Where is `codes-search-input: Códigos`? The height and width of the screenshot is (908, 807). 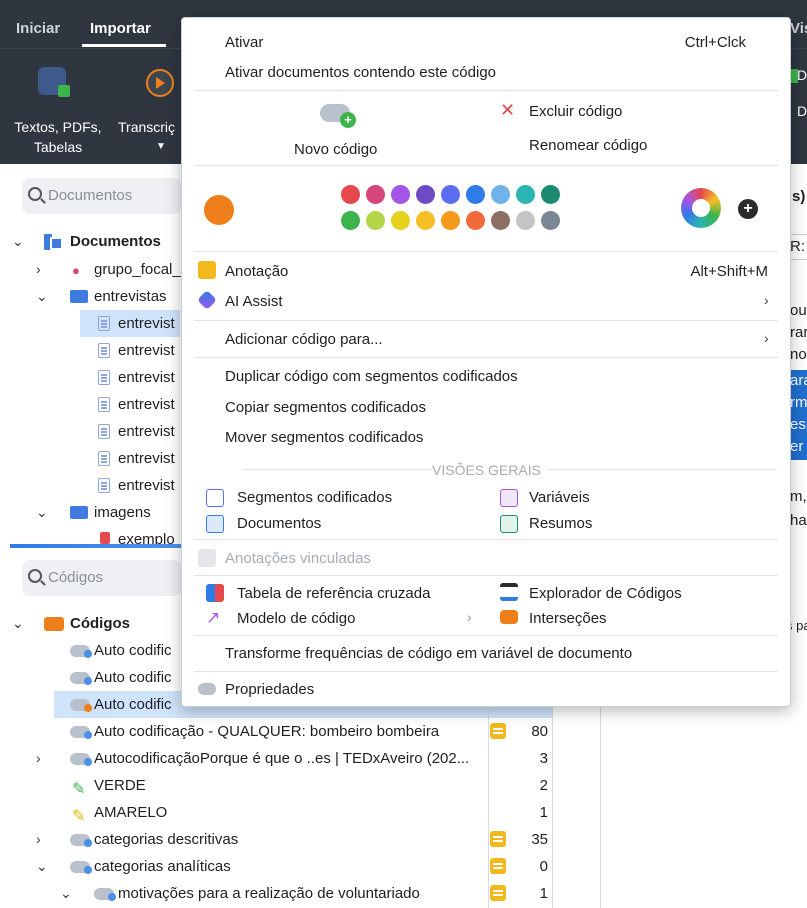 codes-search-input: Códigos is located at coordinates (102, 578).